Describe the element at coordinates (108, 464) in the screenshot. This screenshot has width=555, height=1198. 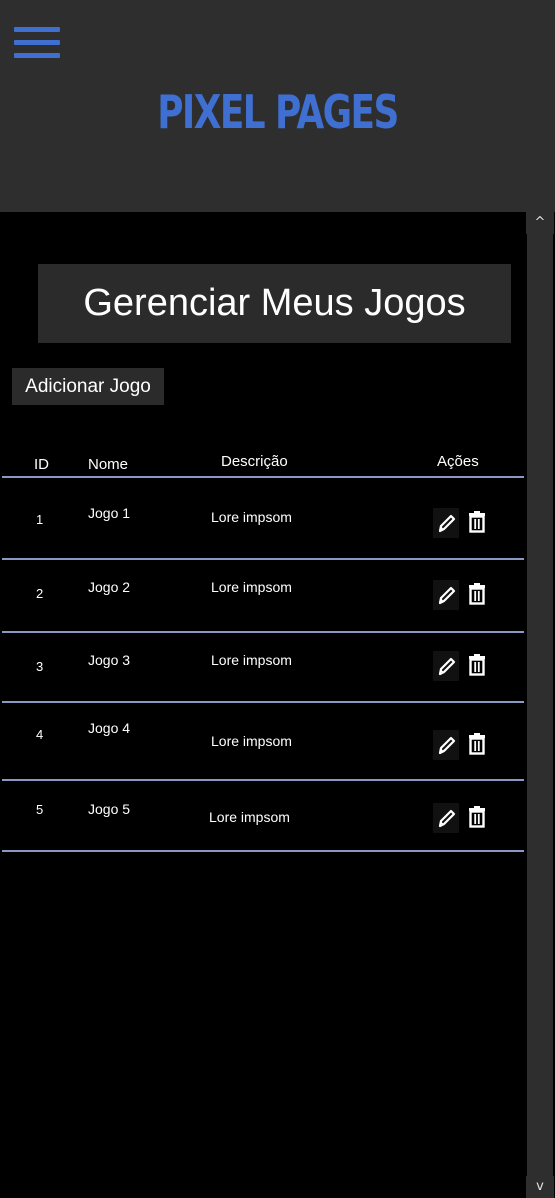
I see `column-header-name: Nome` at that location.